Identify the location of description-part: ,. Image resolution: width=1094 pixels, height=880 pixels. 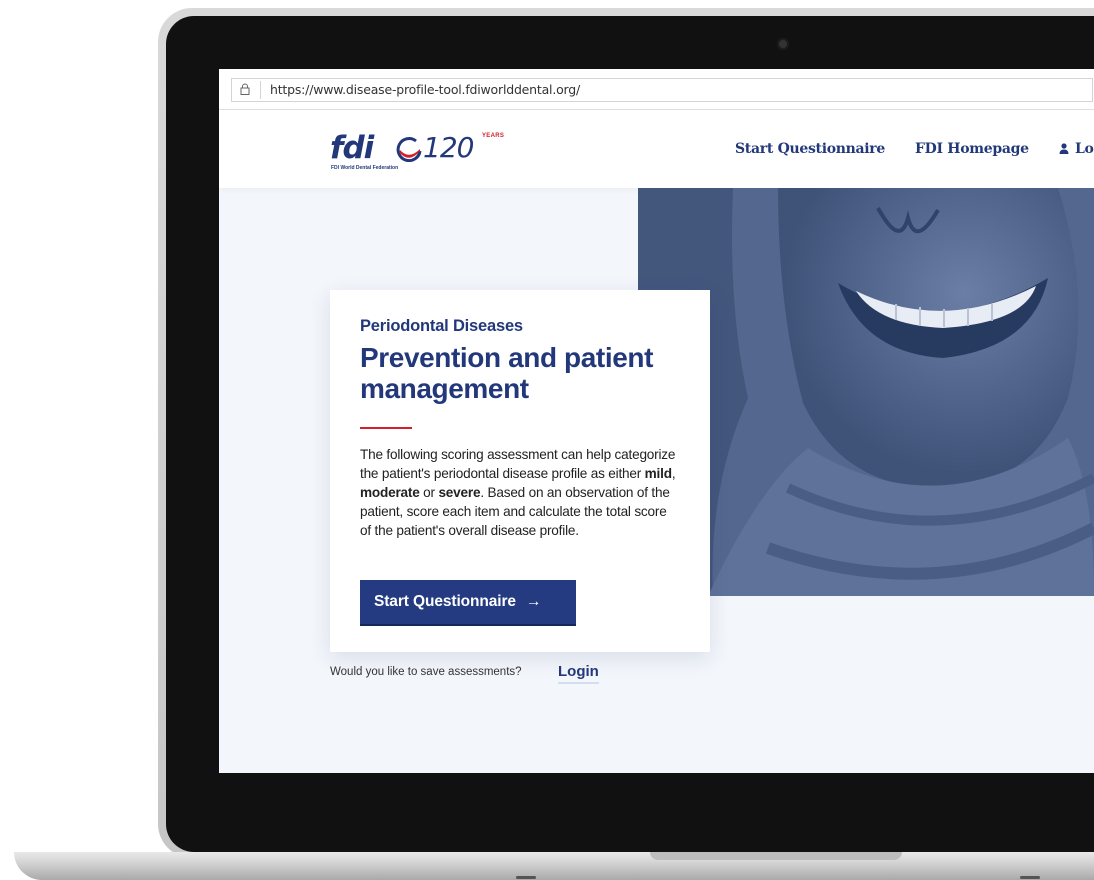
(673, 473).